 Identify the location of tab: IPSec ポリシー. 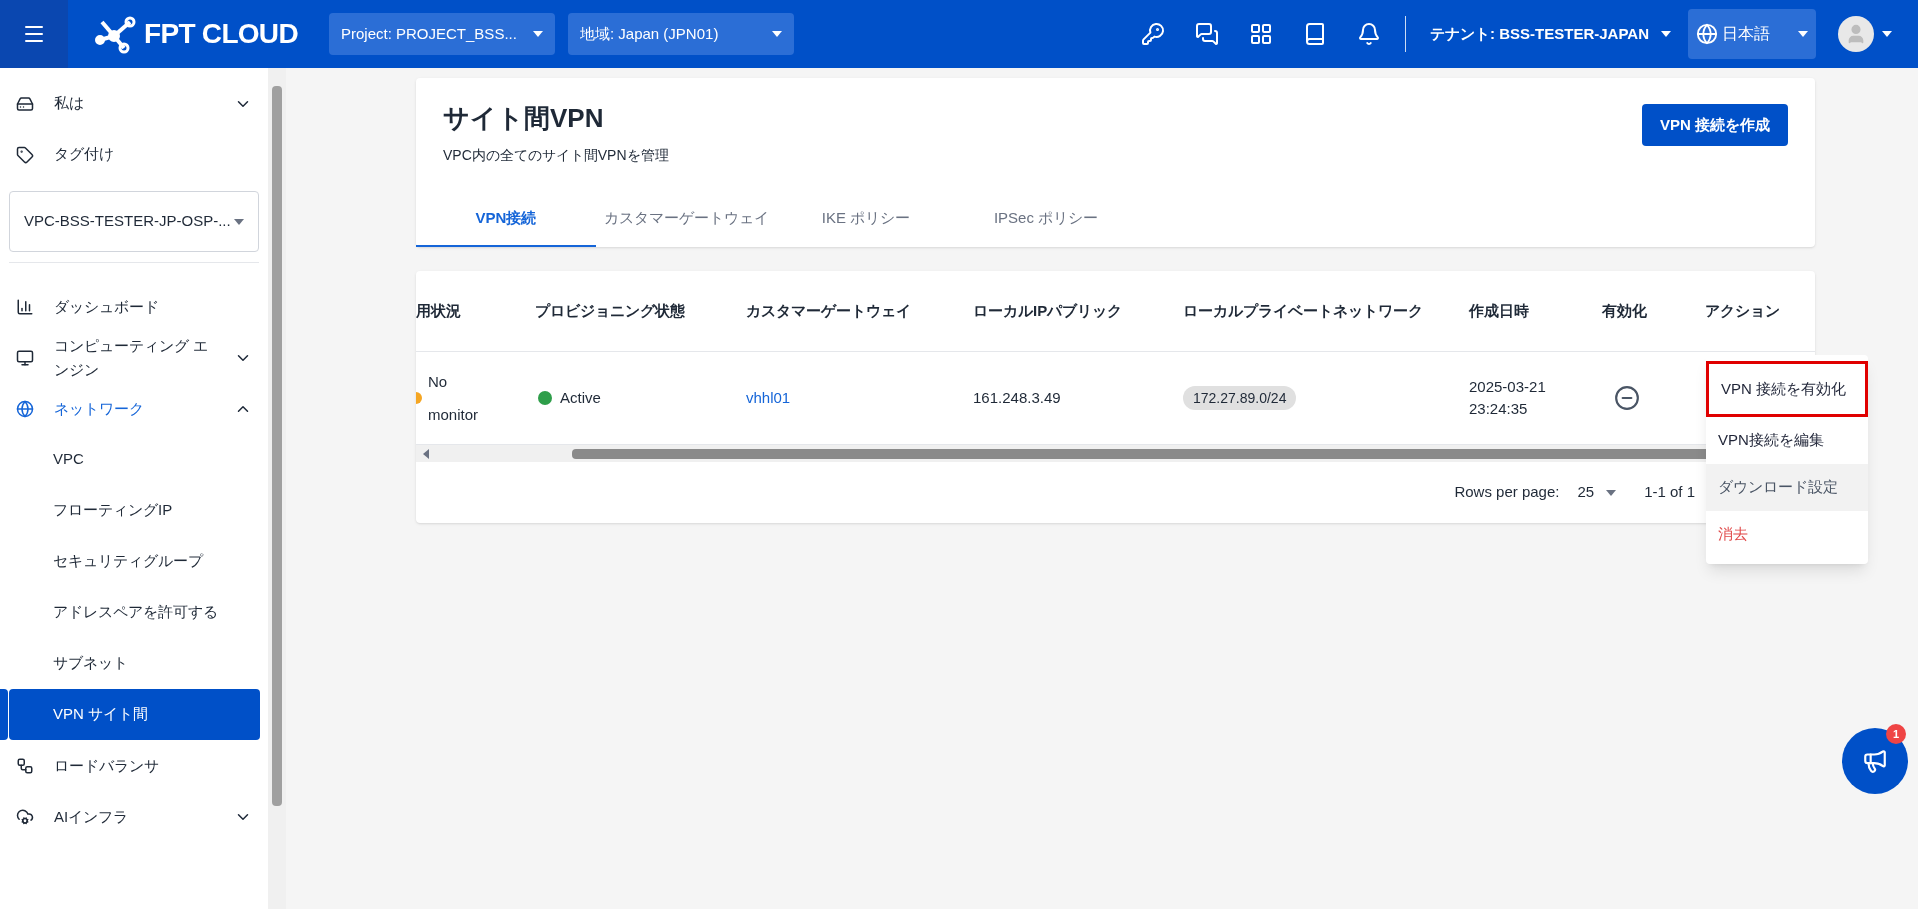
(1046, 219).